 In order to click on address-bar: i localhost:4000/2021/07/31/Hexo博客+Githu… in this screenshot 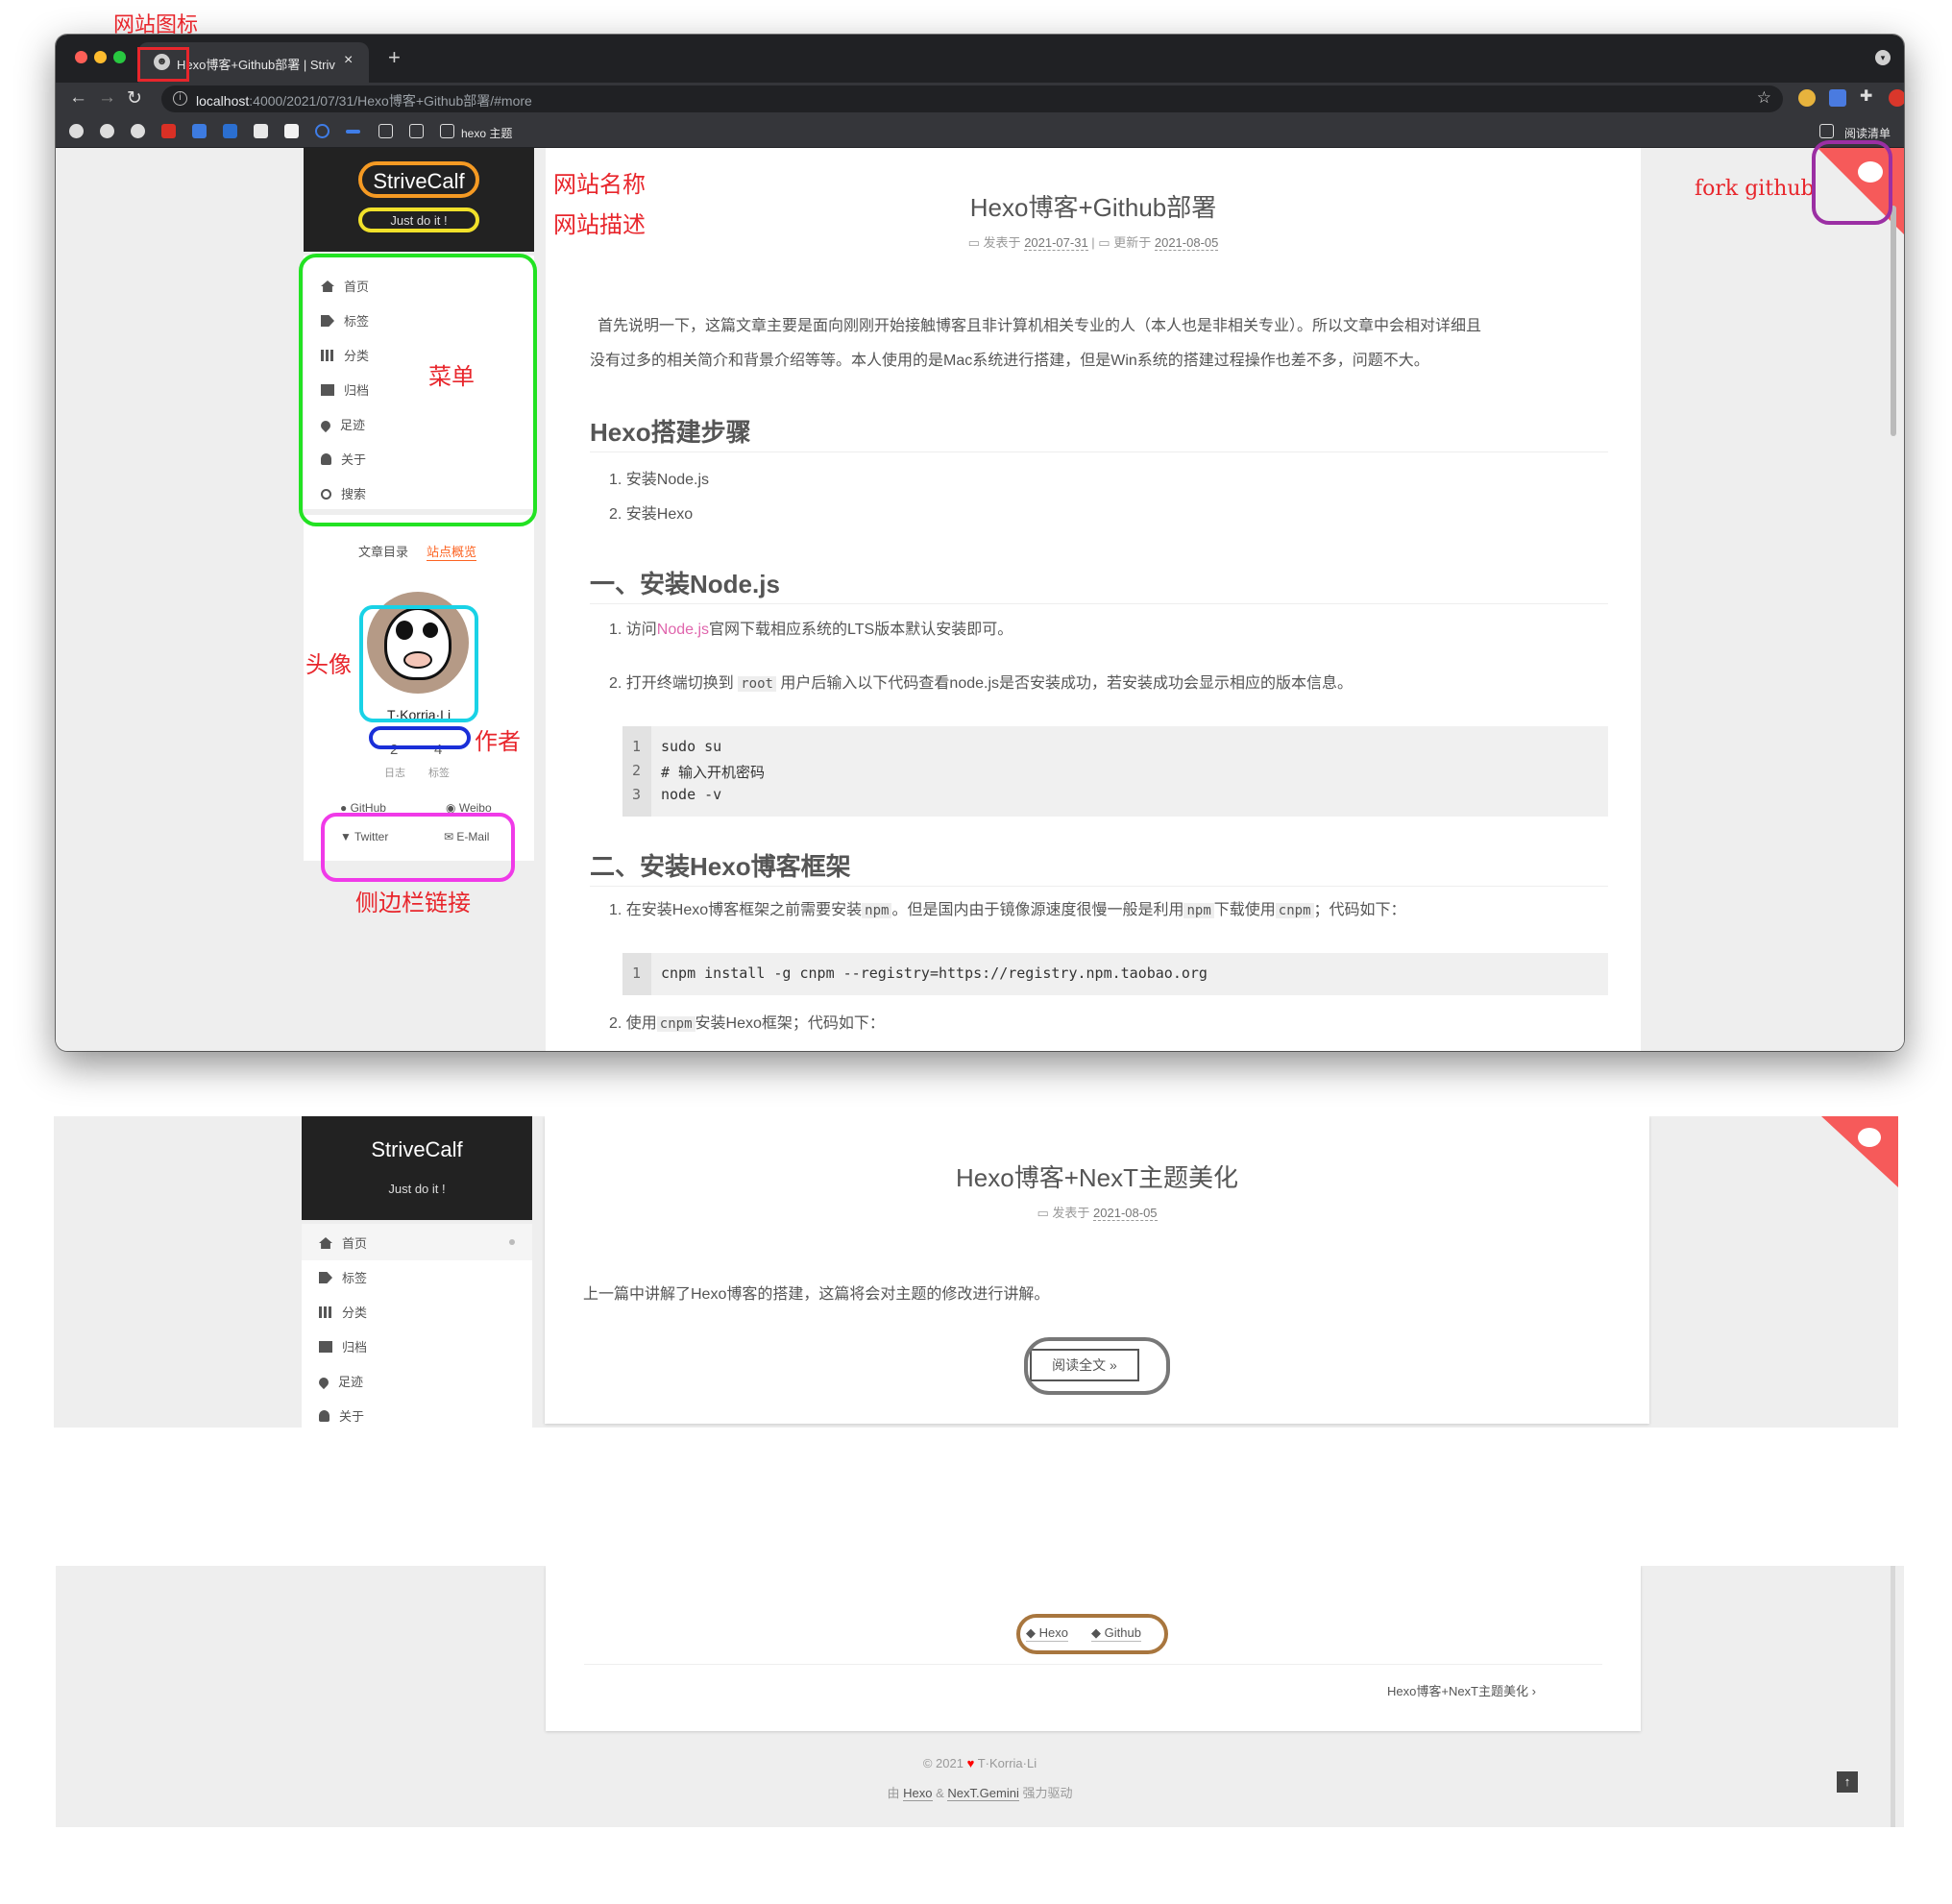, I will do `click(972, 98)`.